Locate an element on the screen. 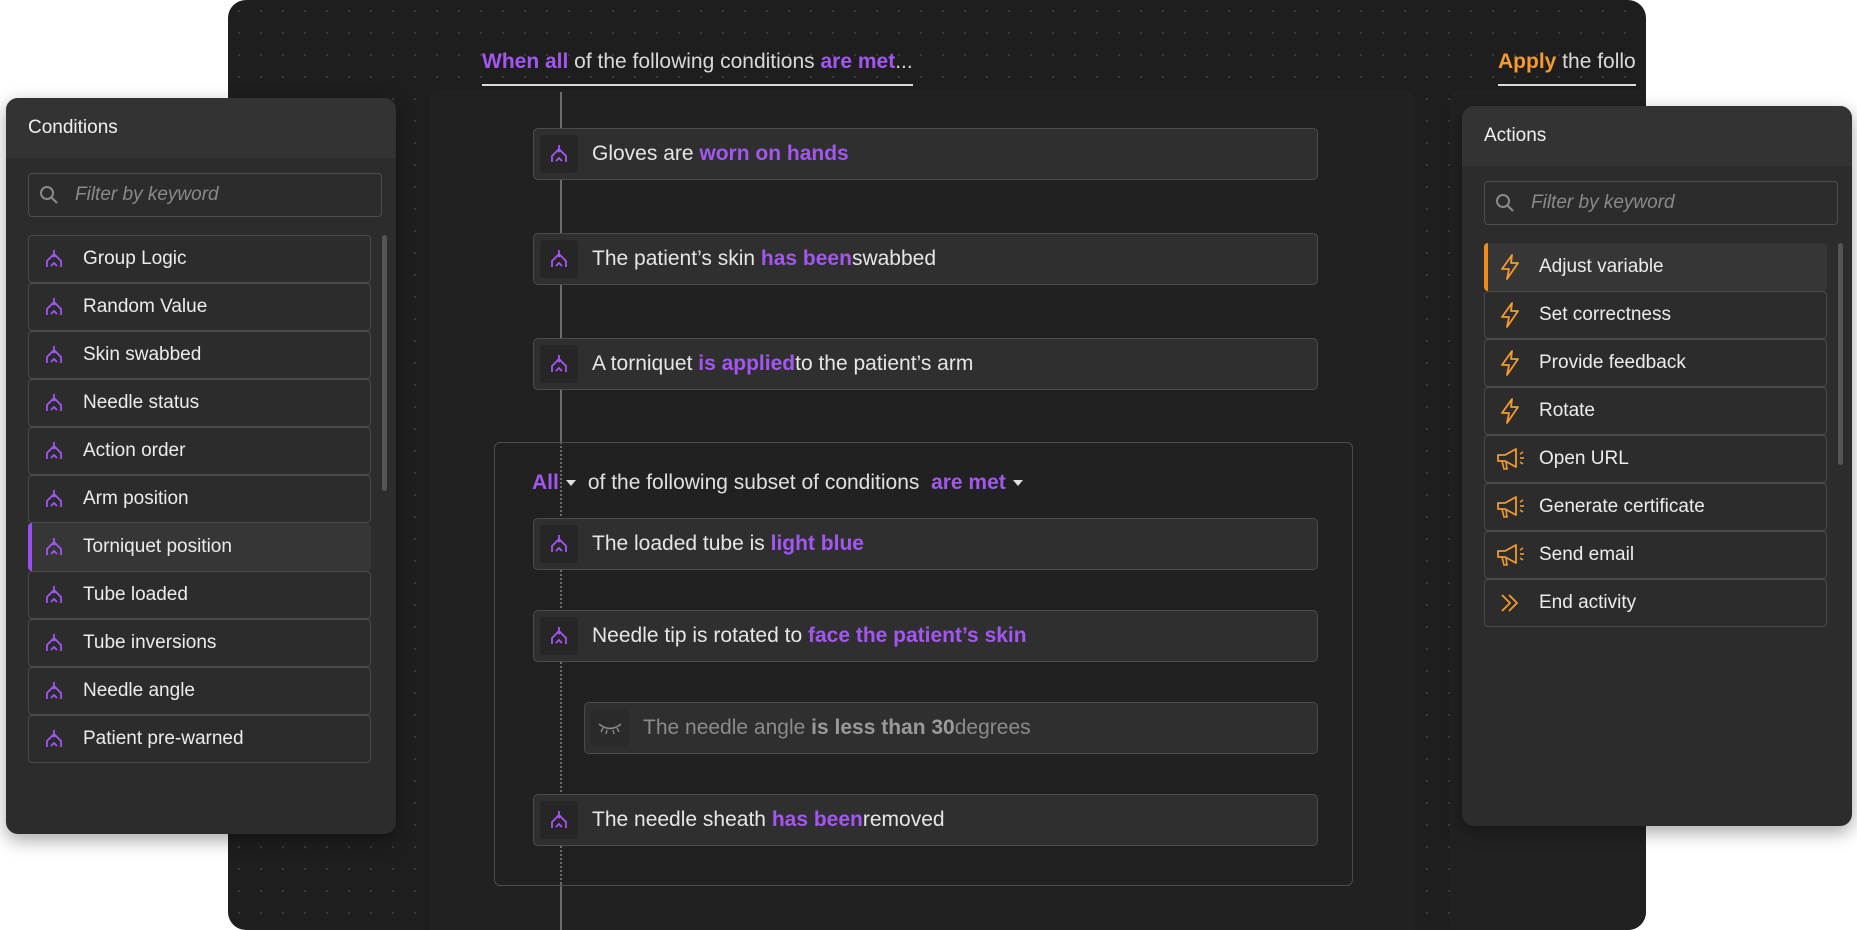 This screenshot has height=930, width=1857. subset-quantifier-dropdown: All is located at coordinates (545, 483).